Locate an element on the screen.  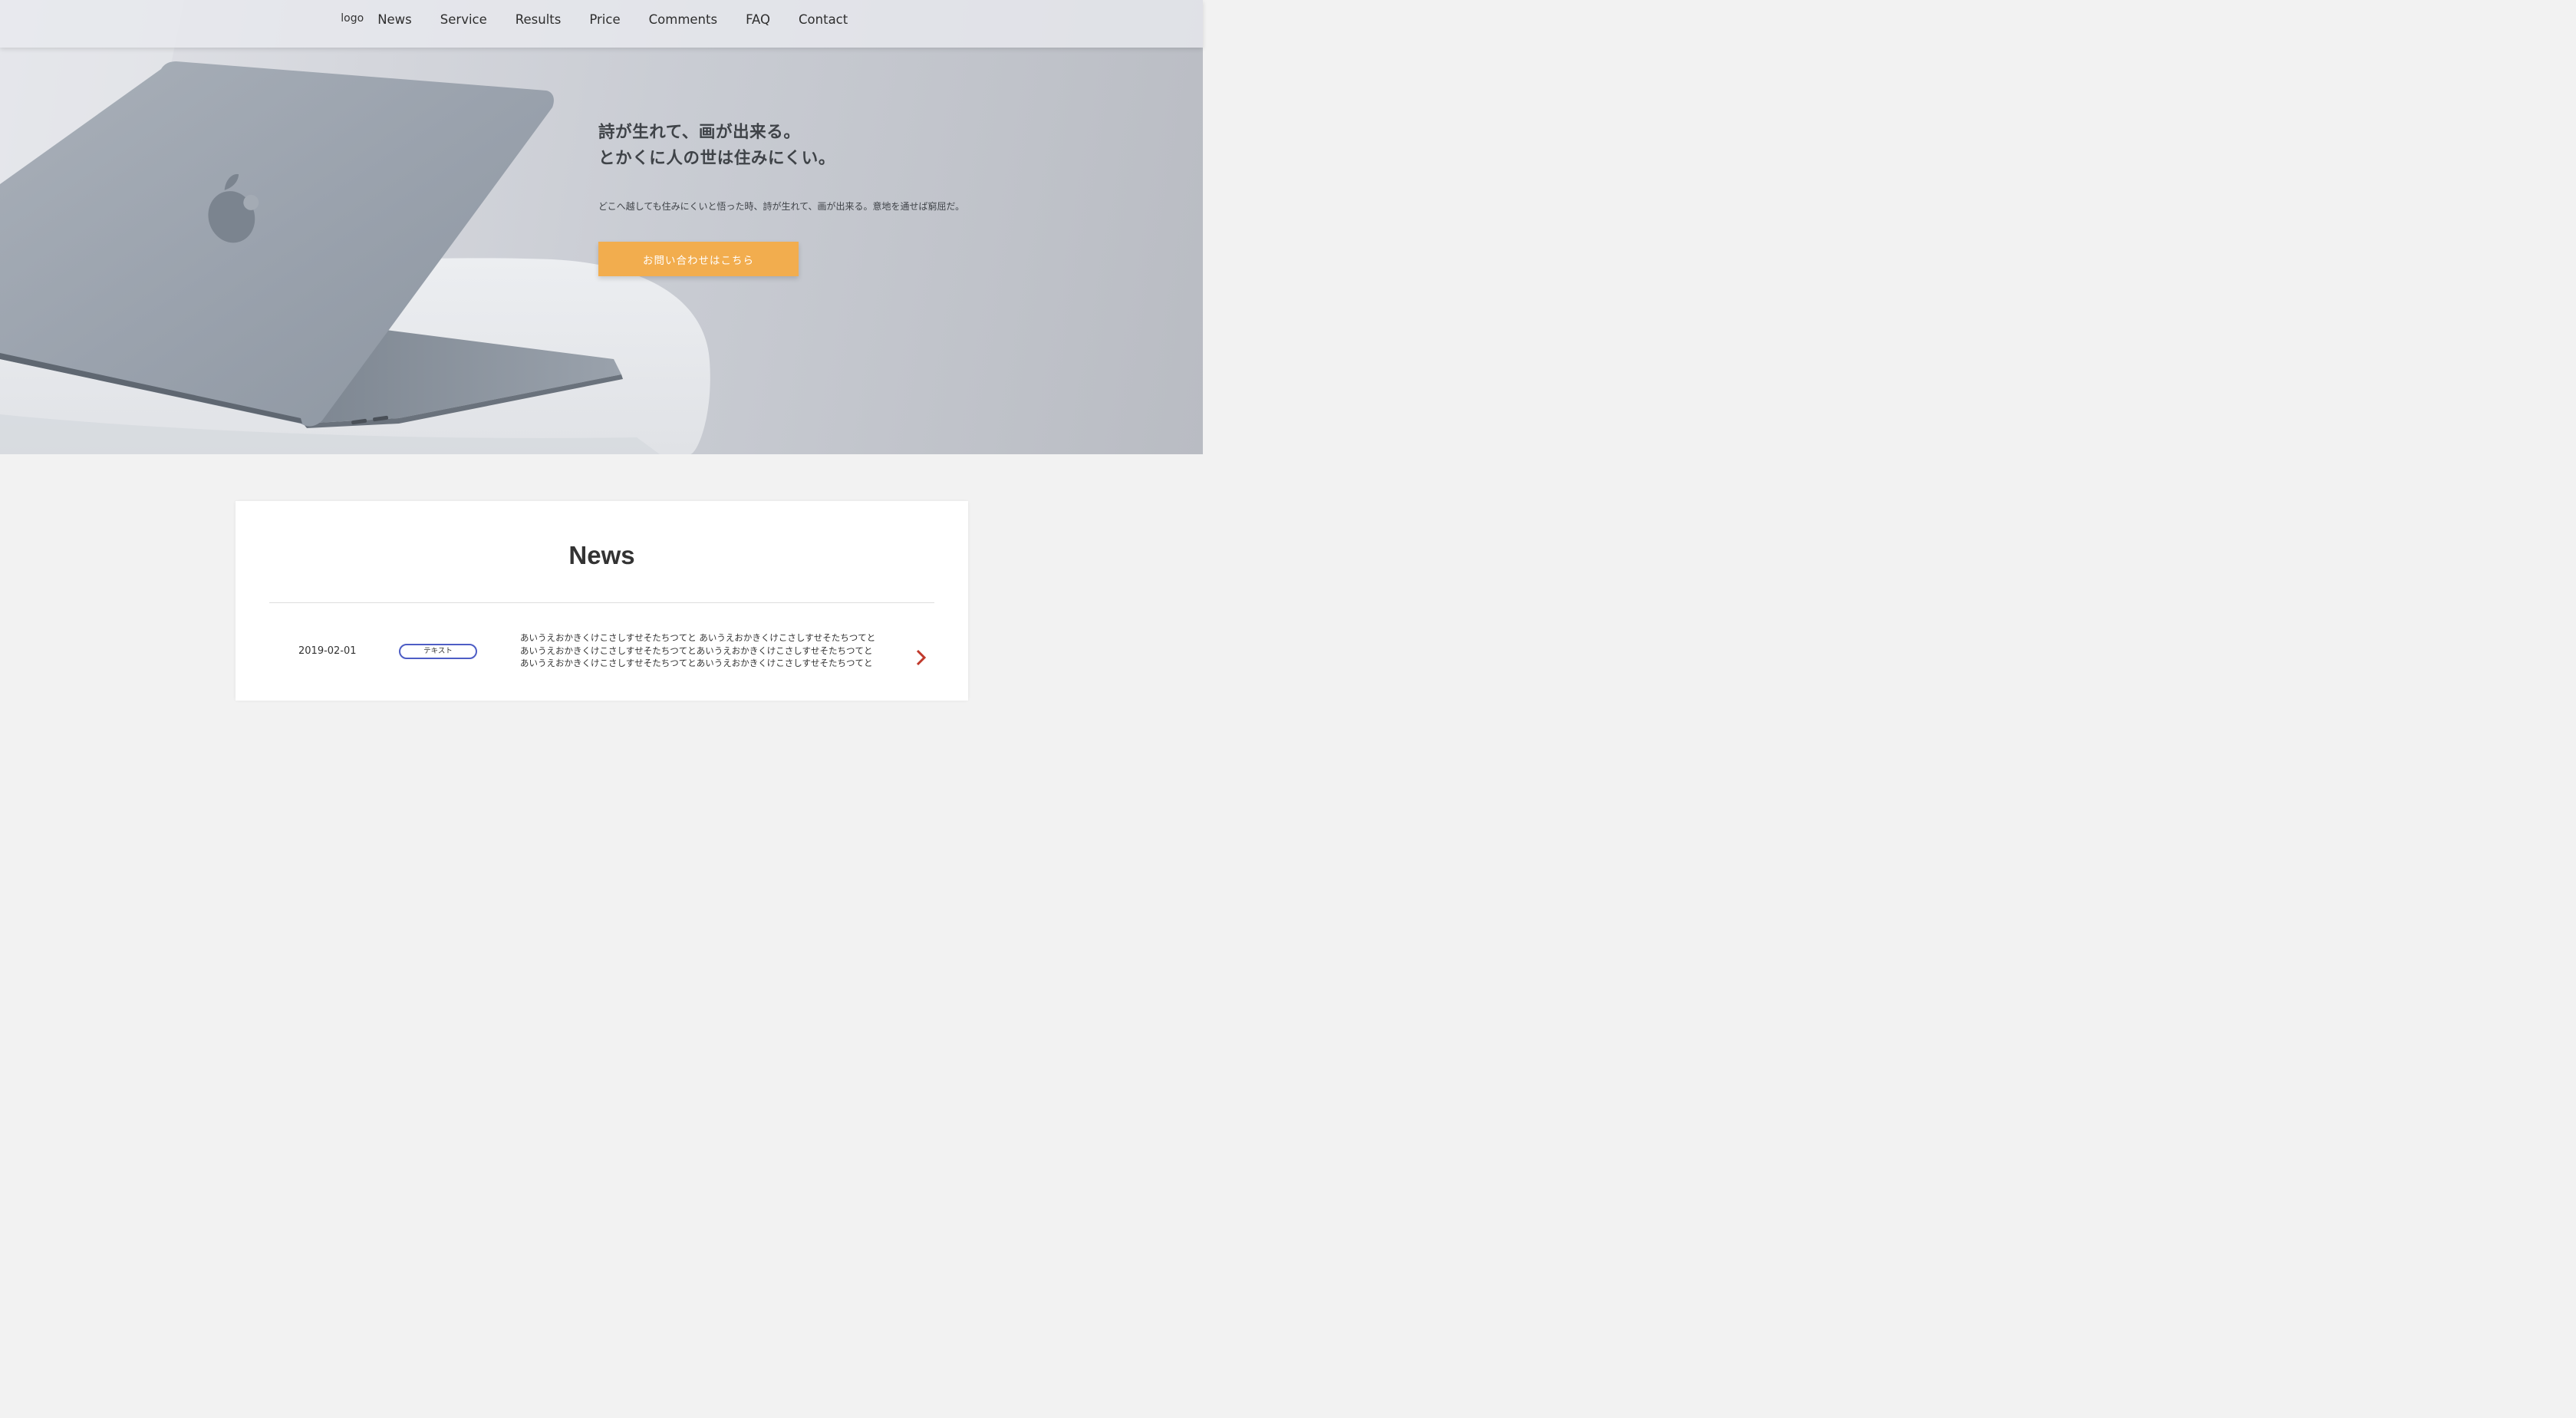
hero-title-line-1: 詩が生れて、画が出来る。 is located at coordinates (699, 132).